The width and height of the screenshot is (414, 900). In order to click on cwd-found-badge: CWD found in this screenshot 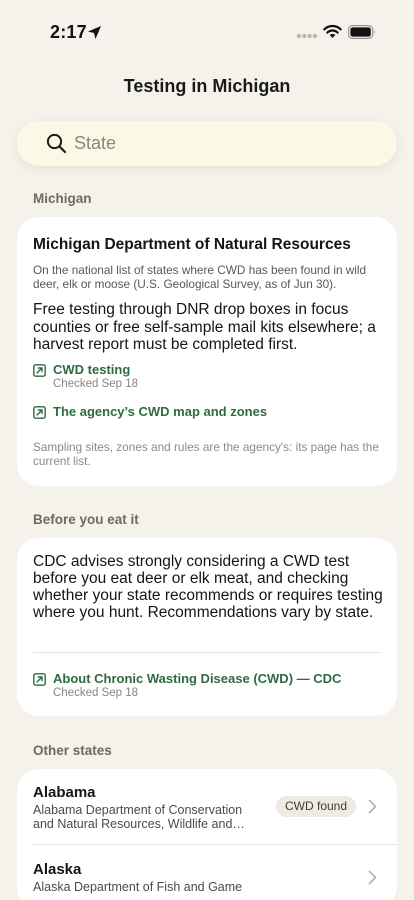, I will do `click(316, 806)`.